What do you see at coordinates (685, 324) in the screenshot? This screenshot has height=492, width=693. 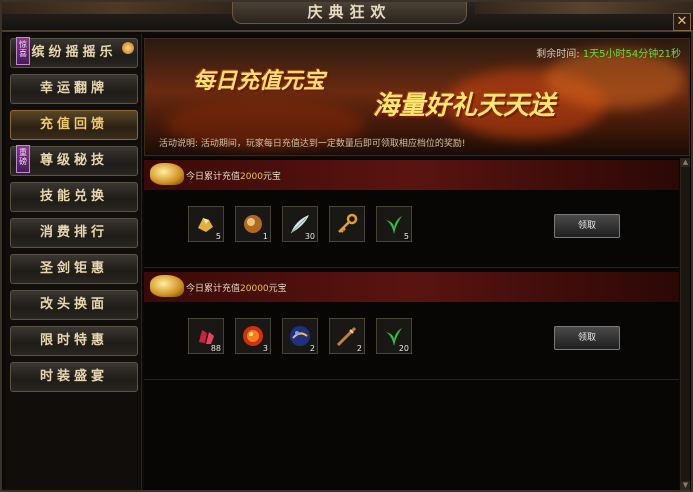 I see `scrollbar: ▲ ▼` at bounding box center [685, 324].